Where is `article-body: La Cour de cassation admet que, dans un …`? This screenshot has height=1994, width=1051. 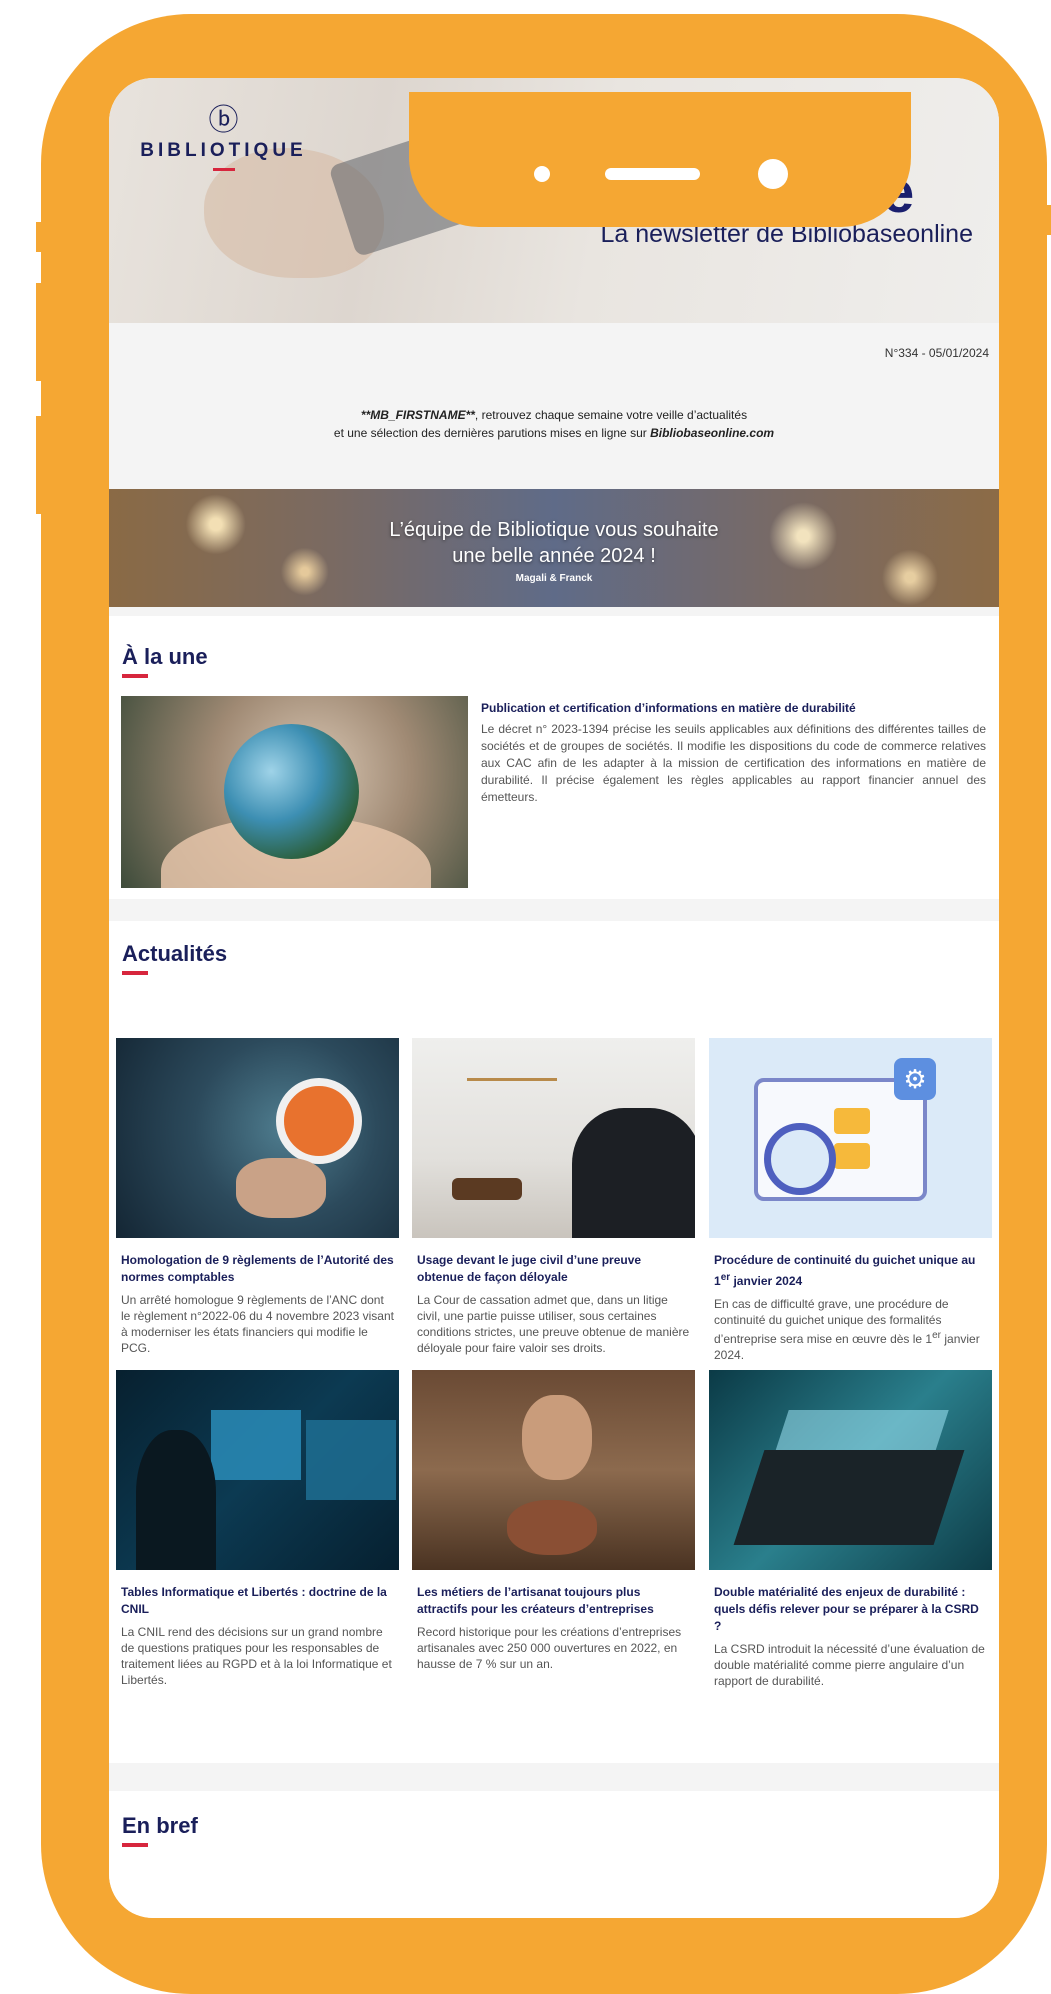
article-body: La Cour de cassation admet que, dans un … is located at coordinates (553, 1324).